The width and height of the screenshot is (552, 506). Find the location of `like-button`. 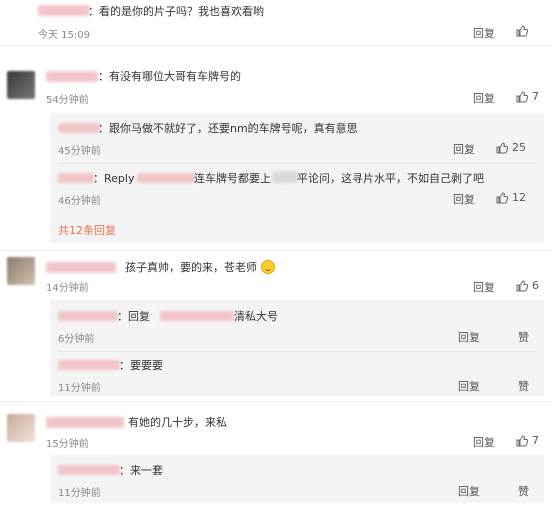

like-button is located at coordinates (524, 31).